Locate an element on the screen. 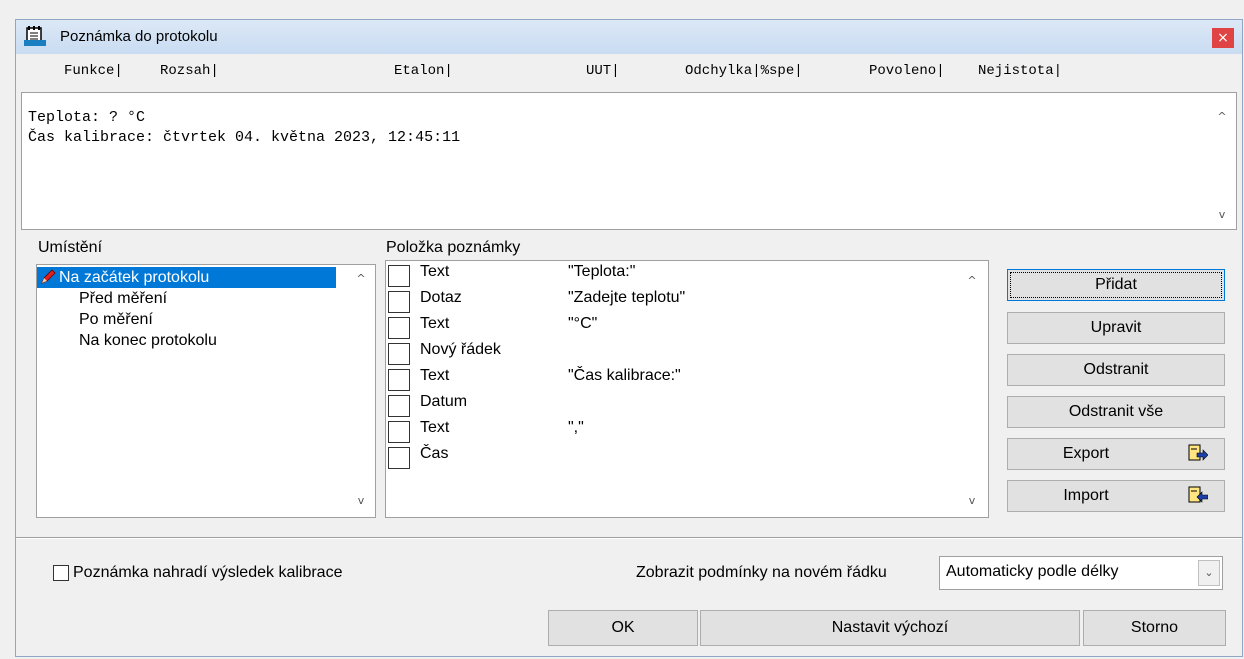 The height and width of the screenshot is (659, 1244). import-button: Import is located at coordinates (1116, 496).